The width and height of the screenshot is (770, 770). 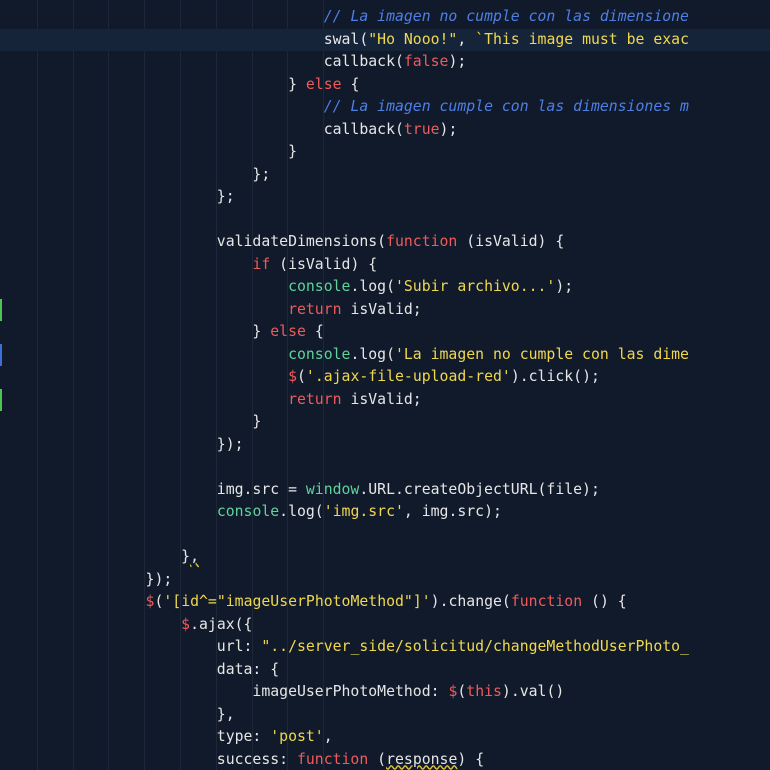 What do you see at coordinates (226, 691) in the screenshot?
I see `code-token: imageUserPhotoMethod:` at bounding box center [226, 691].